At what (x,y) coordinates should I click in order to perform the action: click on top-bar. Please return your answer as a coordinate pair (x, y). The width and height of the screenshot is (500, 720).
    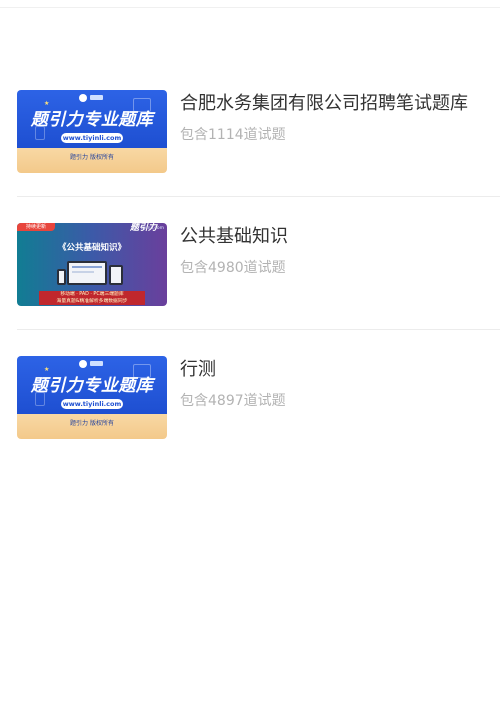
    Looking at the image, I should click on (250, 4).